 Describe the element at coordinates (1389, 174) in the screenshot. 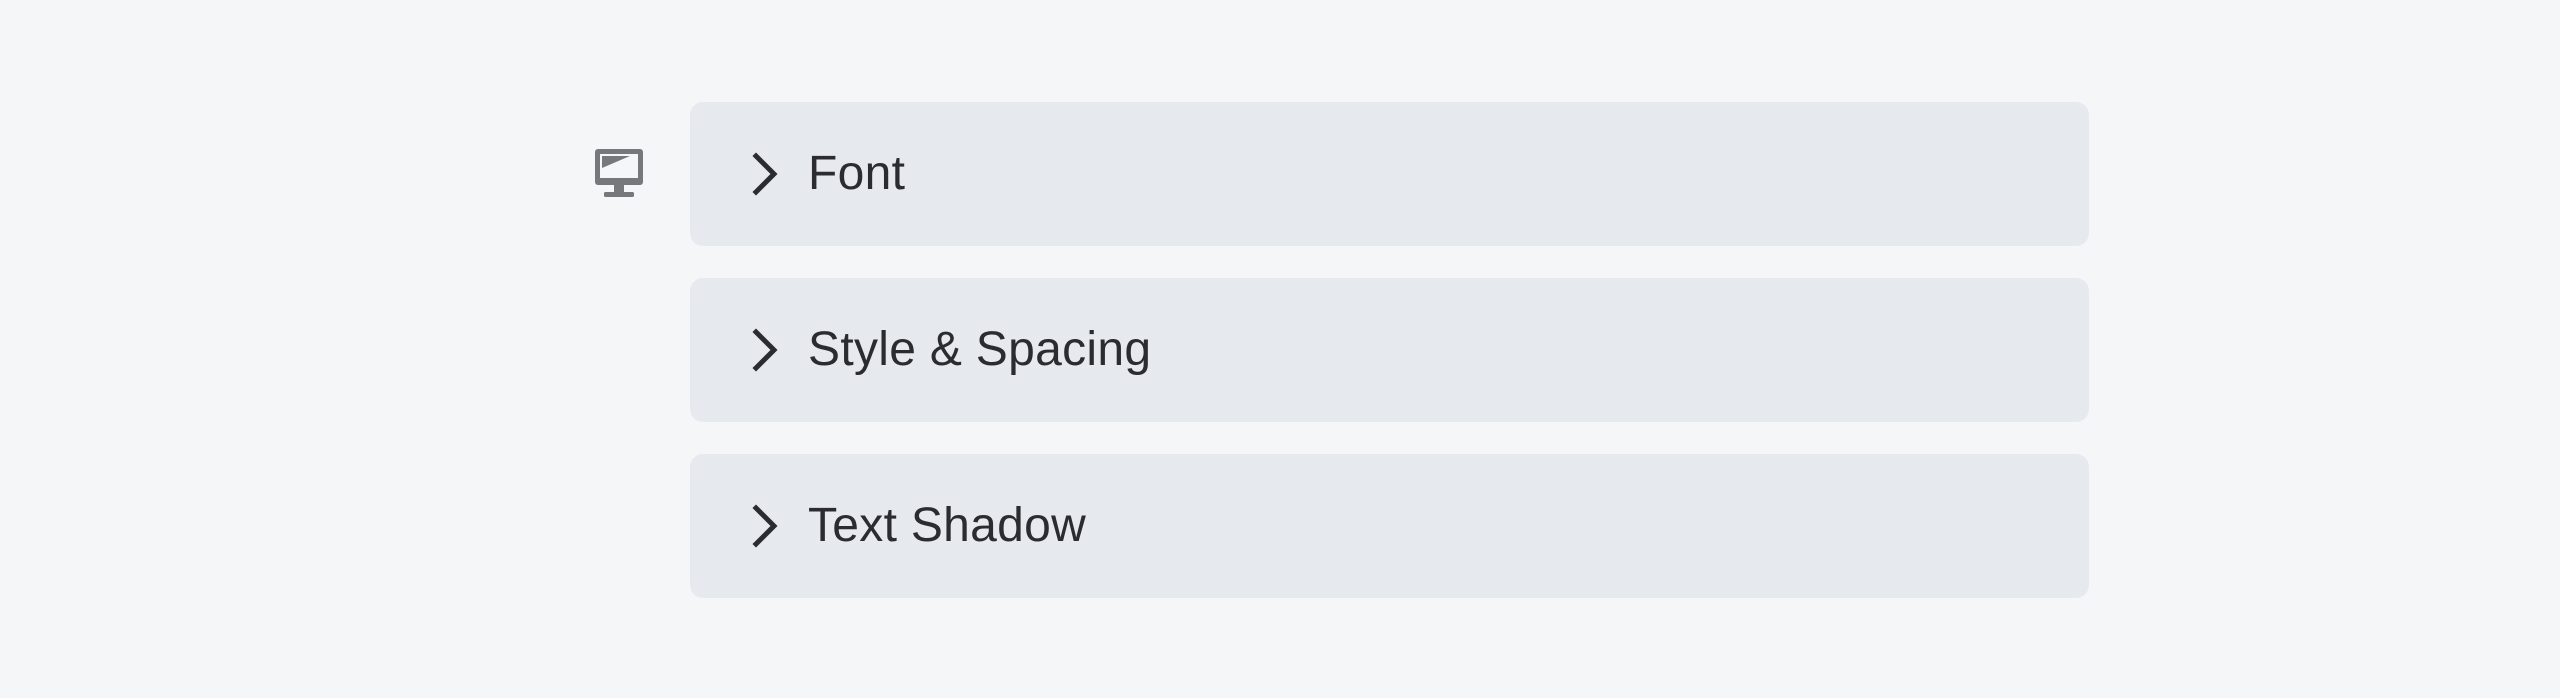

I see `section-font-toggle: Font` at that location.